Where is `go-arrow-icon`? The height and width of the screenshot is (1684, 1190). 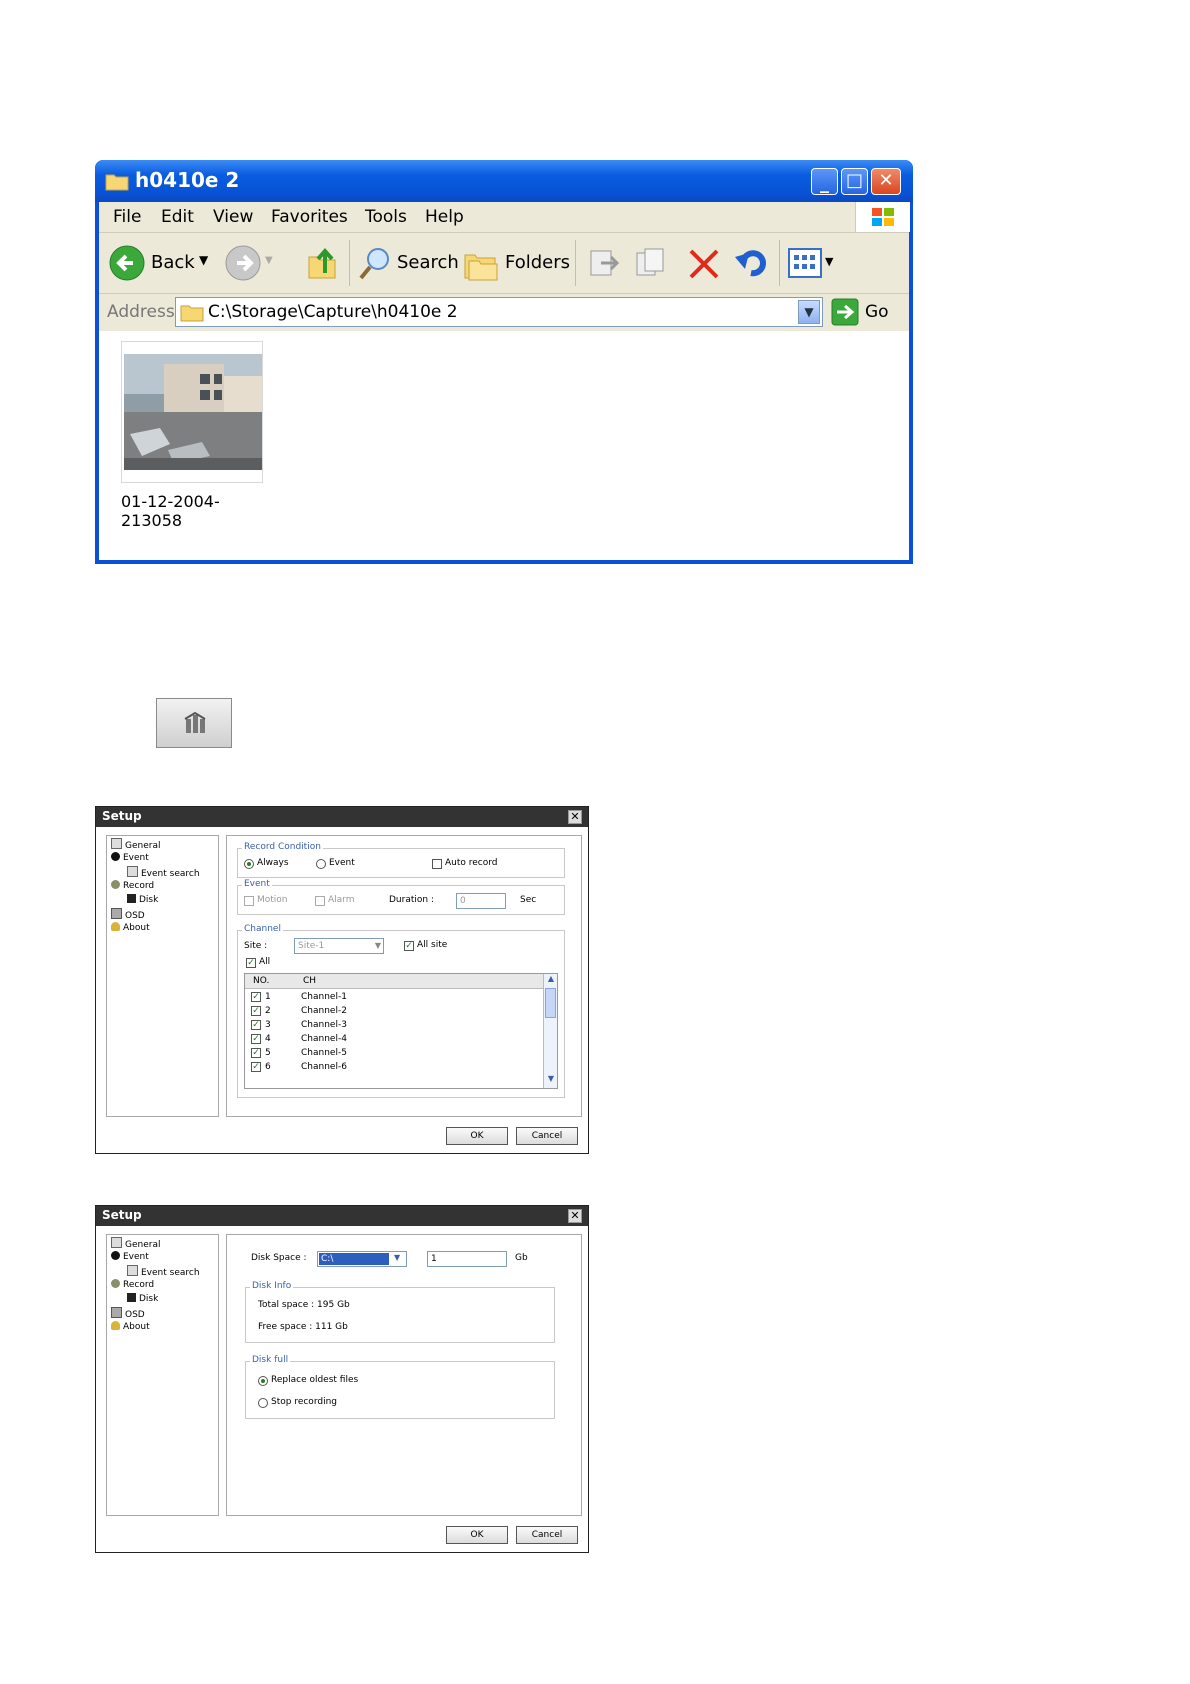
go-arrow-icon is located at coordinates (845, 312).